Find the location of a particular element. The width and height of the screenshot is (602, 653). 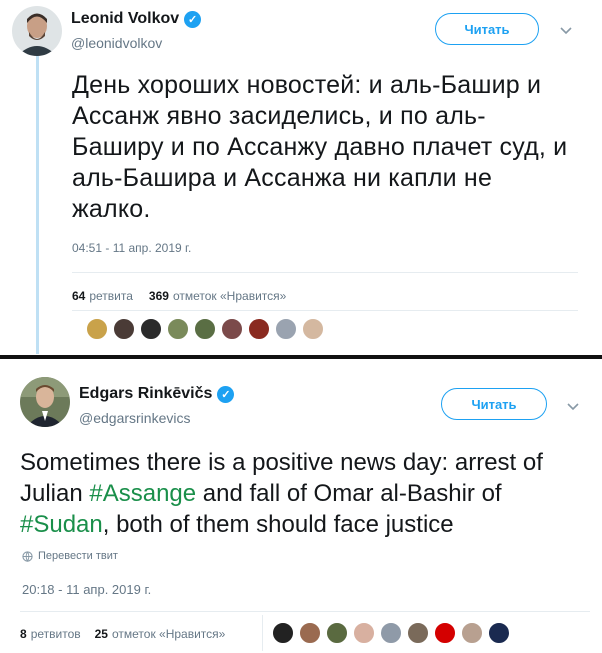

author-name: Leonid Volkov is located at coordinates (125, 19).